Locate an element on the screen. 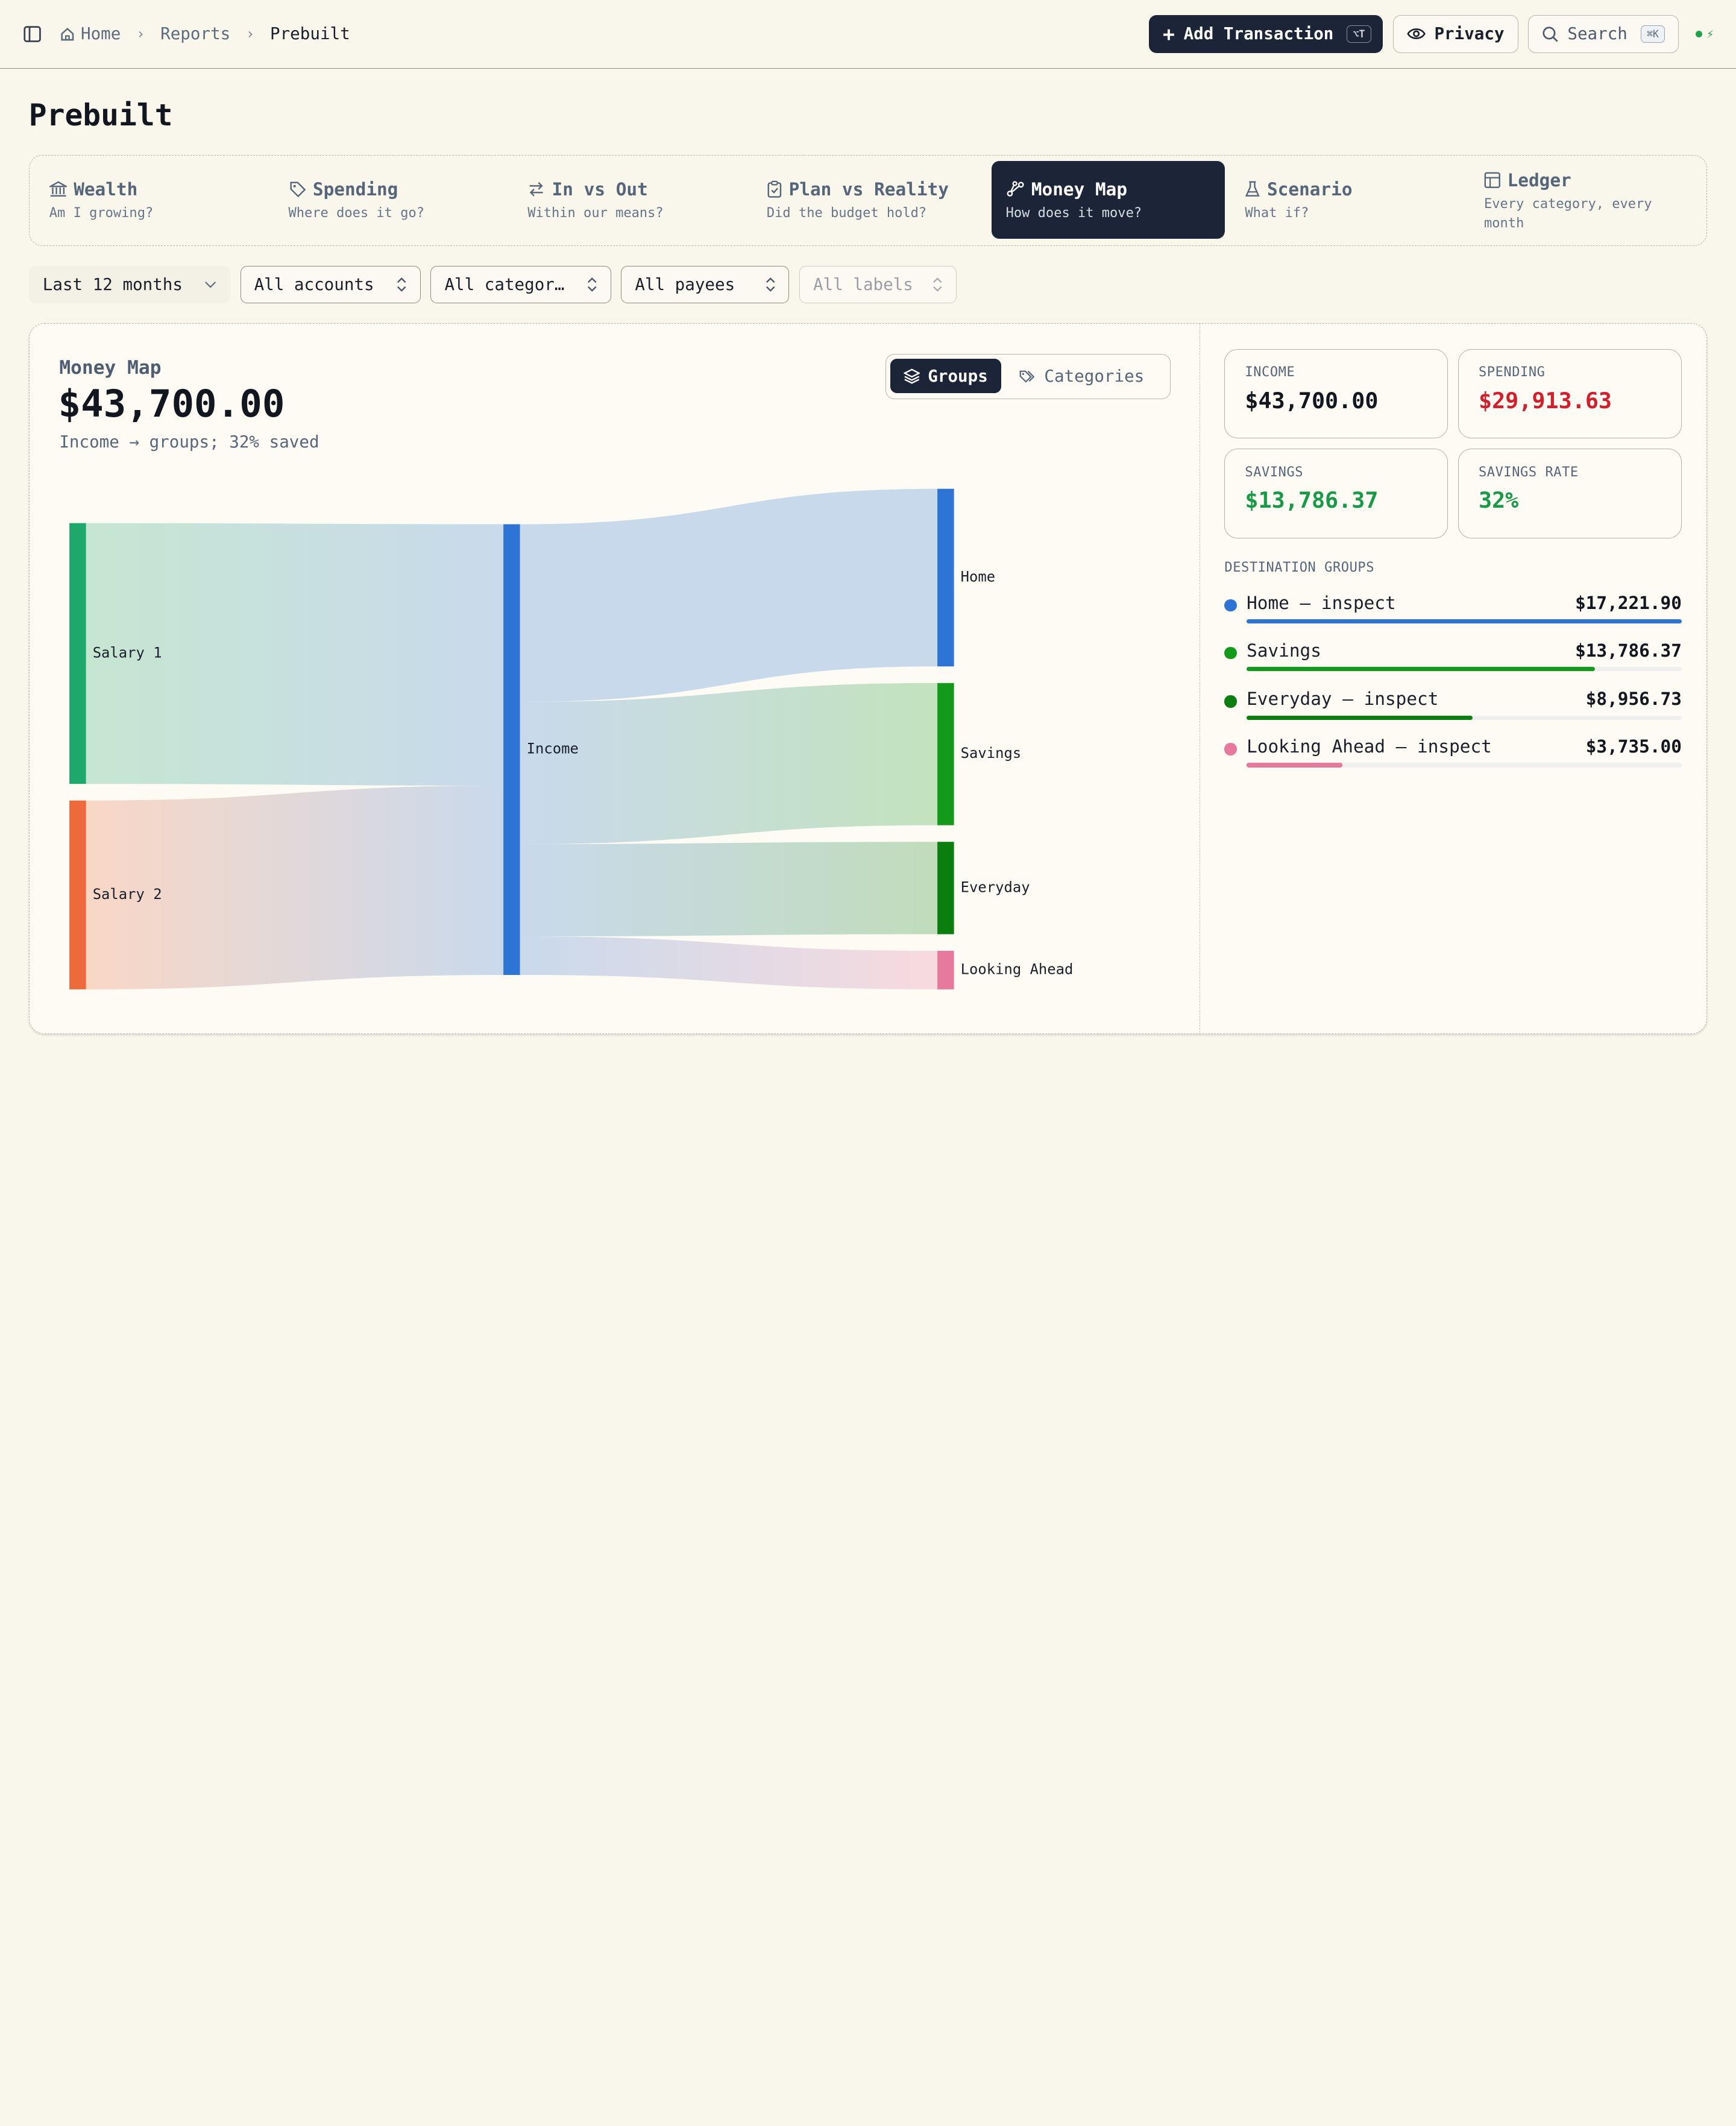  accounts-select-value: All accounts is located at coordinates (314, 285).